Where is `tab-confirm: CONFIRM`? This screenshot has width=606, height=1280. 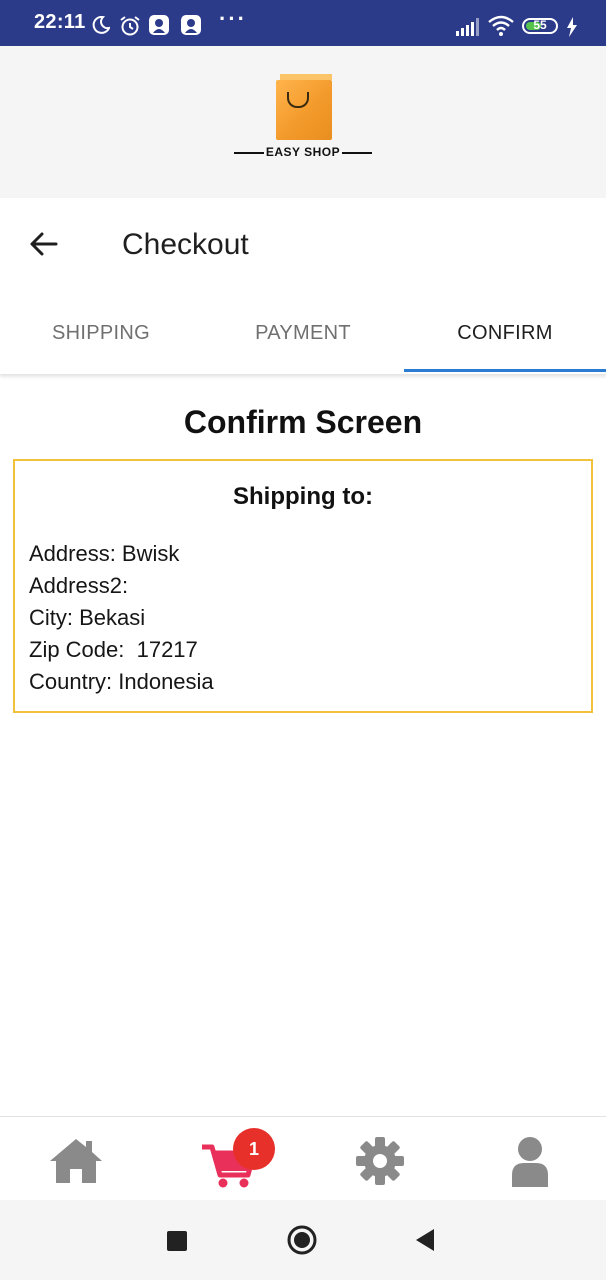 tab-confirm: CONFIRM is located at coordinates (505, 333).